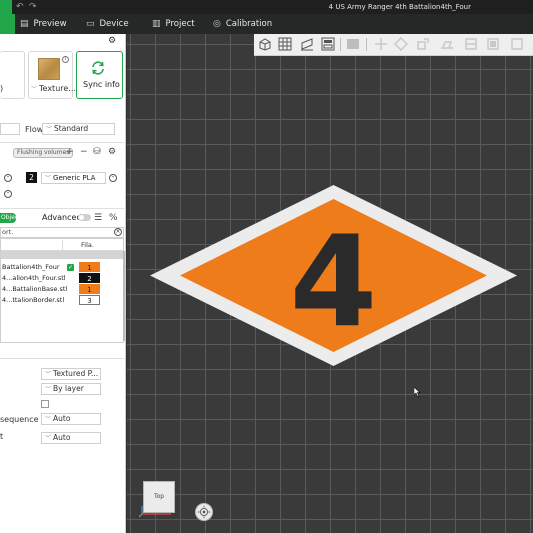  What do you see at coordinates (124, 296) in the screenshot?
I see `list-scrollbar` at bounding box center [124, 296].